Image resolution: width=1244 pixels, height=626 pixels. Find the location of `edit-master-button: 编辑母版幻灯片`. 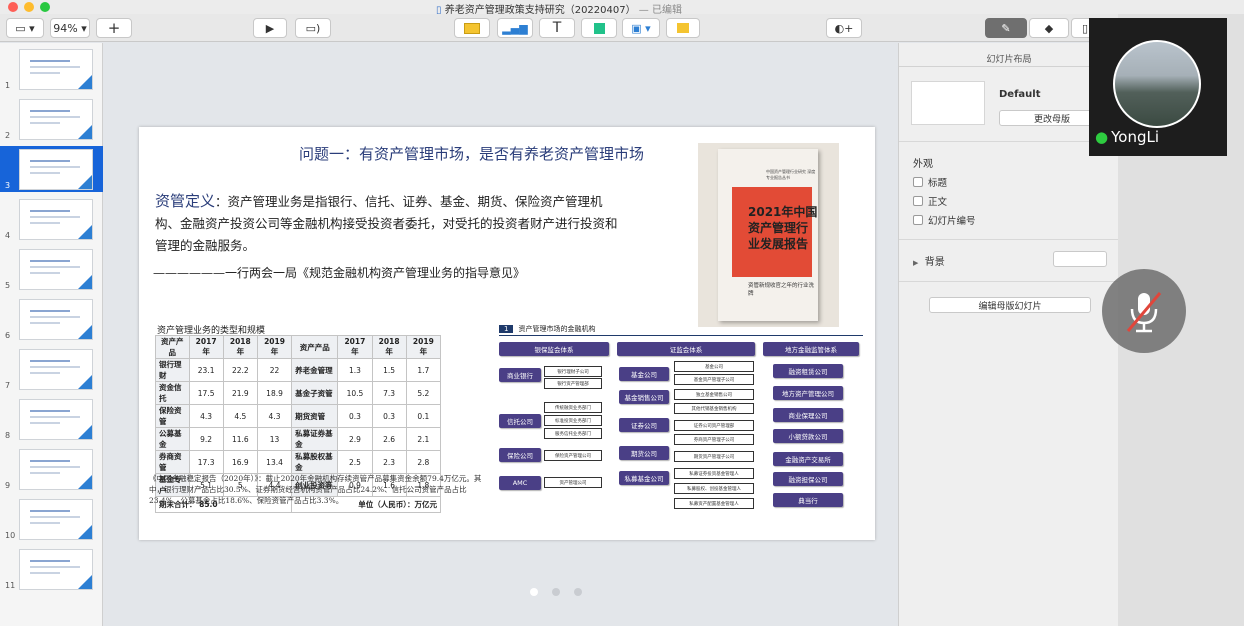

edit-master-button: 编辑母版幻灯片 is located at coordinates (1010, 305).